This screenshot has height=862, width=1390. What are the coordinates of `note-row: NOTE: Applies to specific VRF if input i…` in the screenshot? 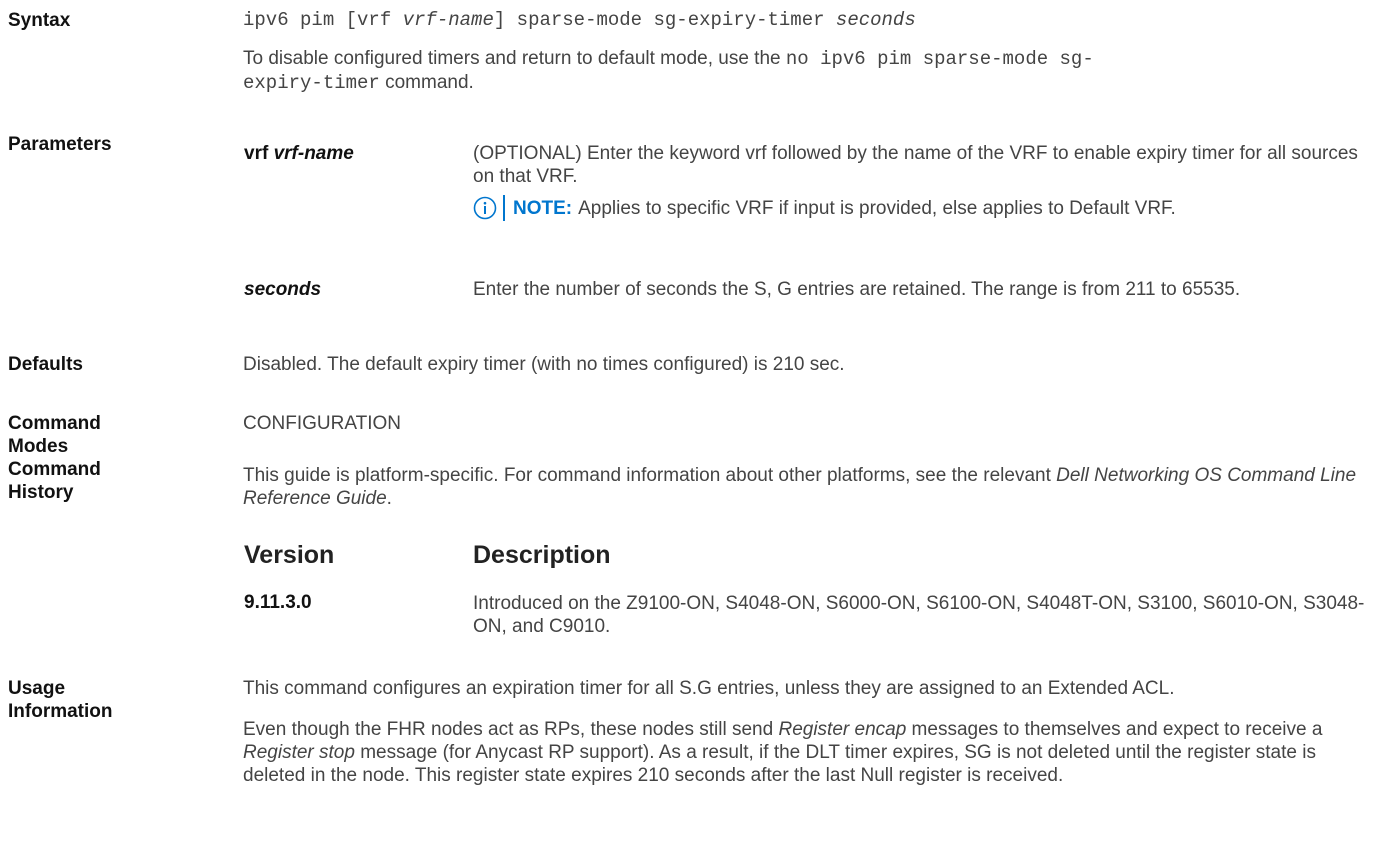 It's located at (927, 208).